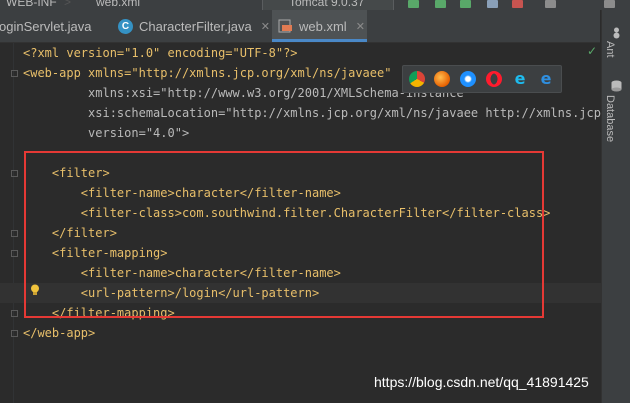  Describe the element at coordinates (468, 79) in the screenshot. I see `safari-icon` at that location.